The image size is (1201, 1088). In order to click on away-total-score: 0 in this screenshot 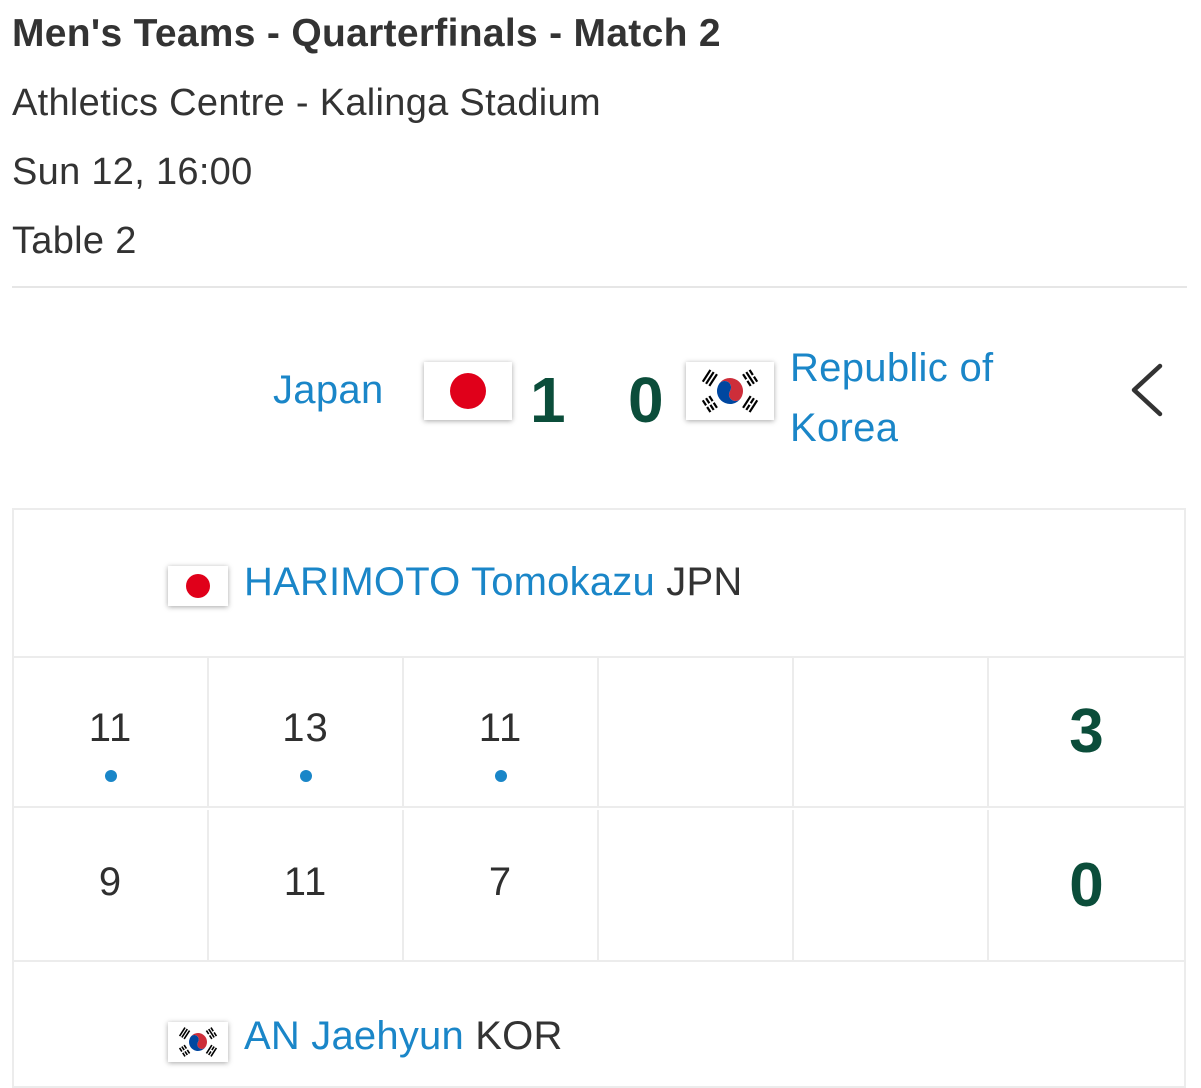, I will do `click(1086, 885)`.